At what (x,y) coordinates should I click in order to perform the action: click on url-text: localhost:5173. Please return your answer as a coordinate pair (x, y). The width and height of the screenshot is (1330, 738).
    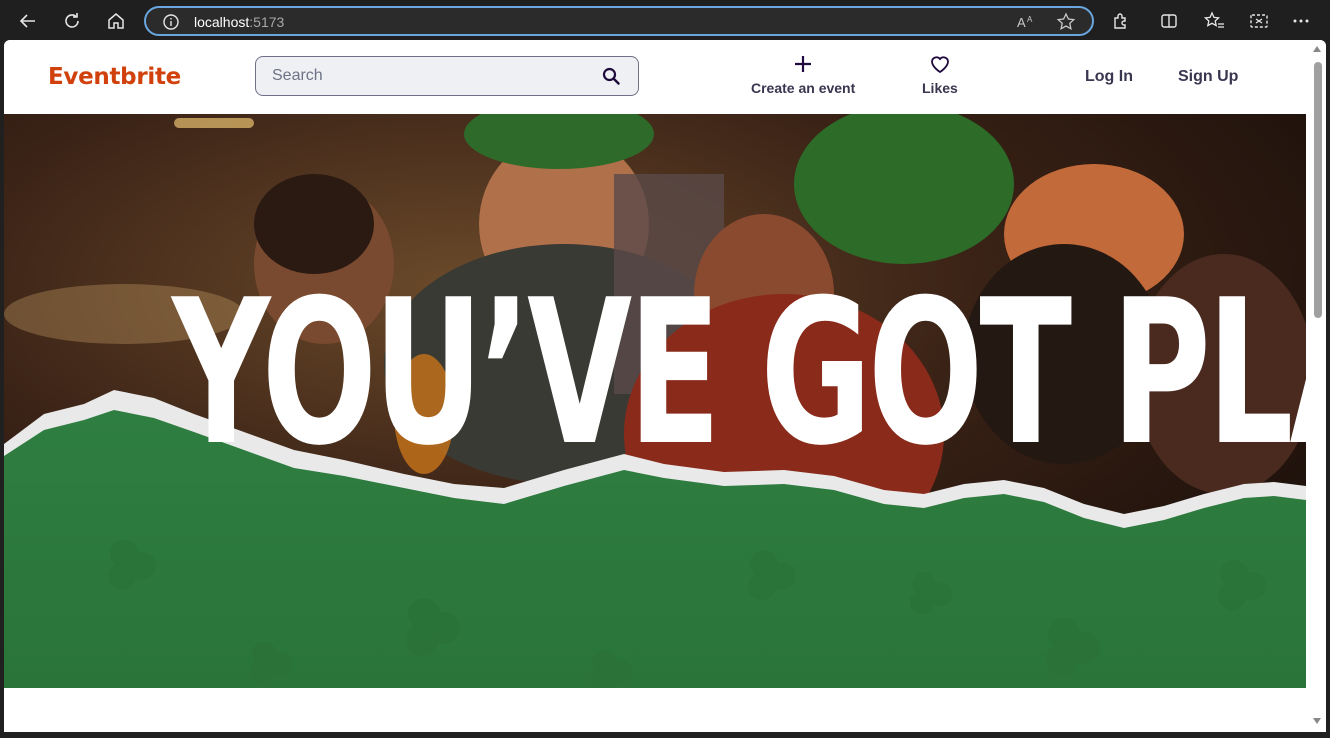
    Looking at the image, I should click on (239, 22).